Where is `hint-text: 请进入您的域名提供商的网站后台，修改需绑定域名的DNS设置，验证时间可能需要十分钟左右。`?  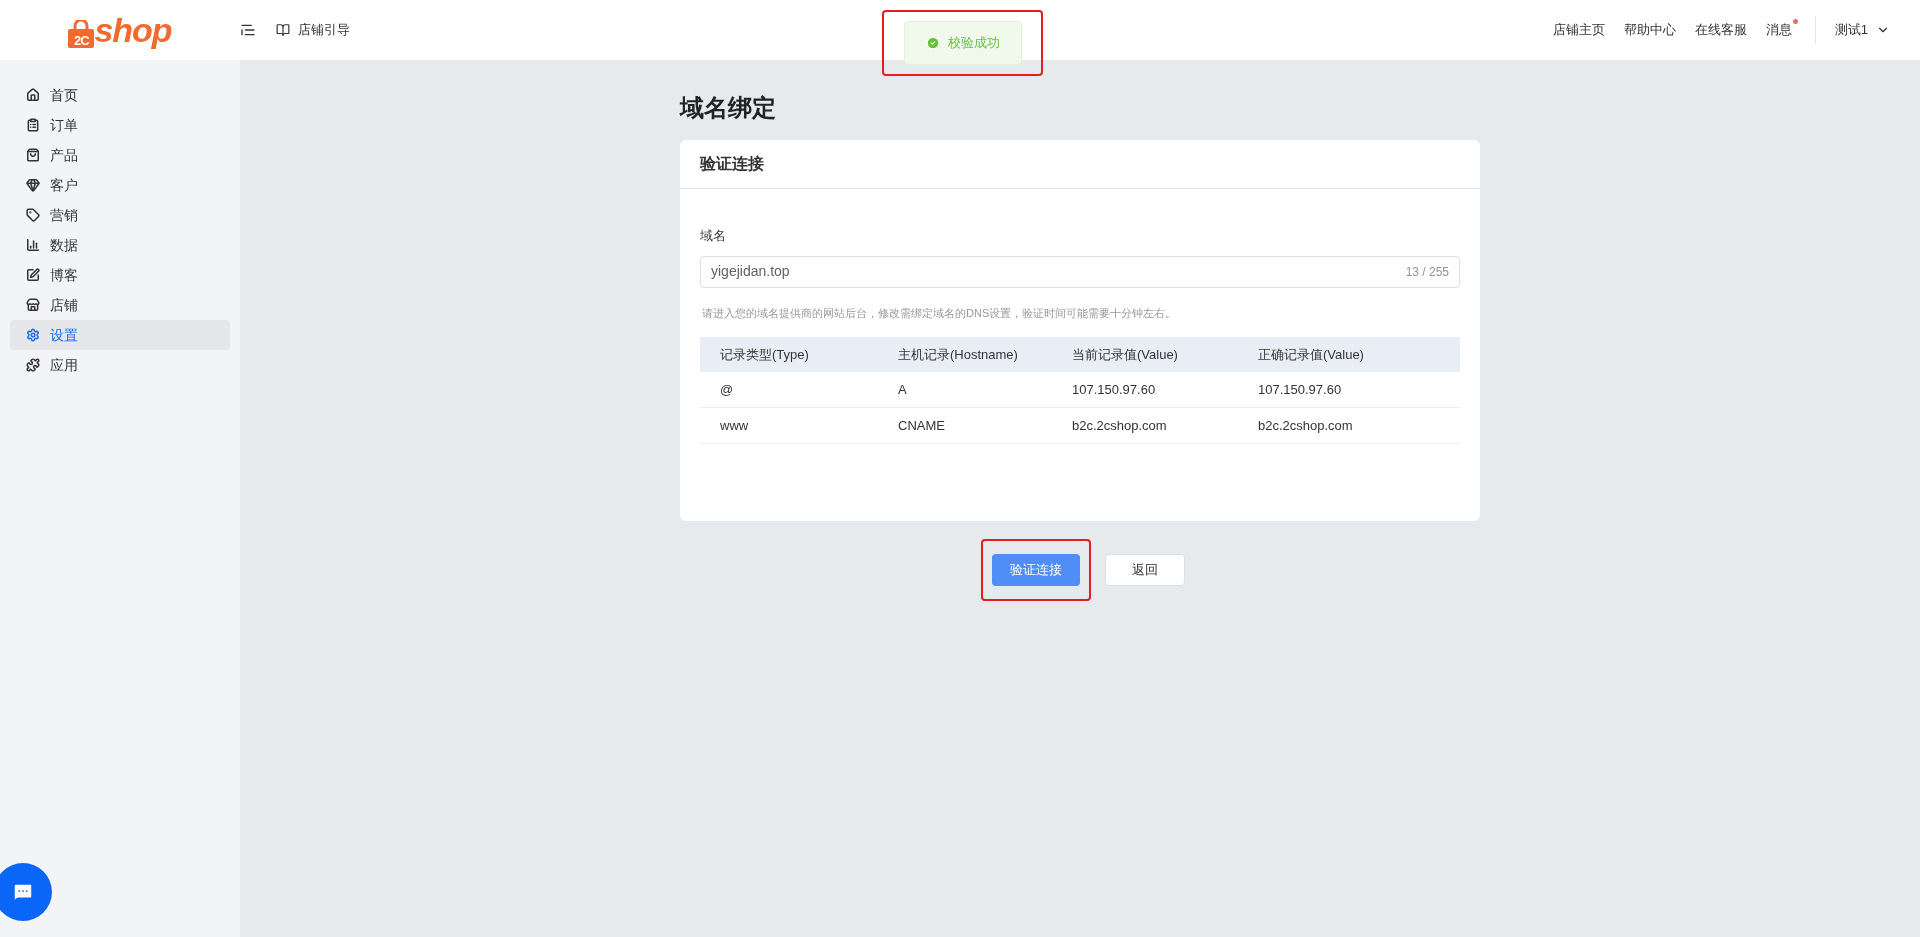
hint-text: 请进入您的域名提供商的网站后台，修改需绑定域名的DNS设置，验证时间可能需要十分钟左右。 is located at coordinates (939, 313).